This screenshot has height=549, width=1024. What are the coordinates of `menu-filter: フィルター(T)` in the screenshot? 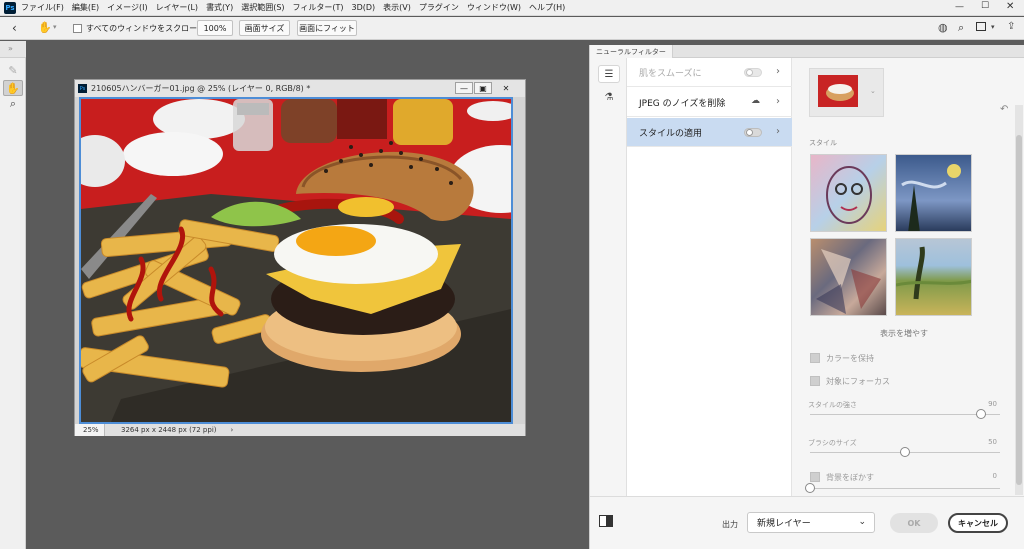 It's located at (318, 7).